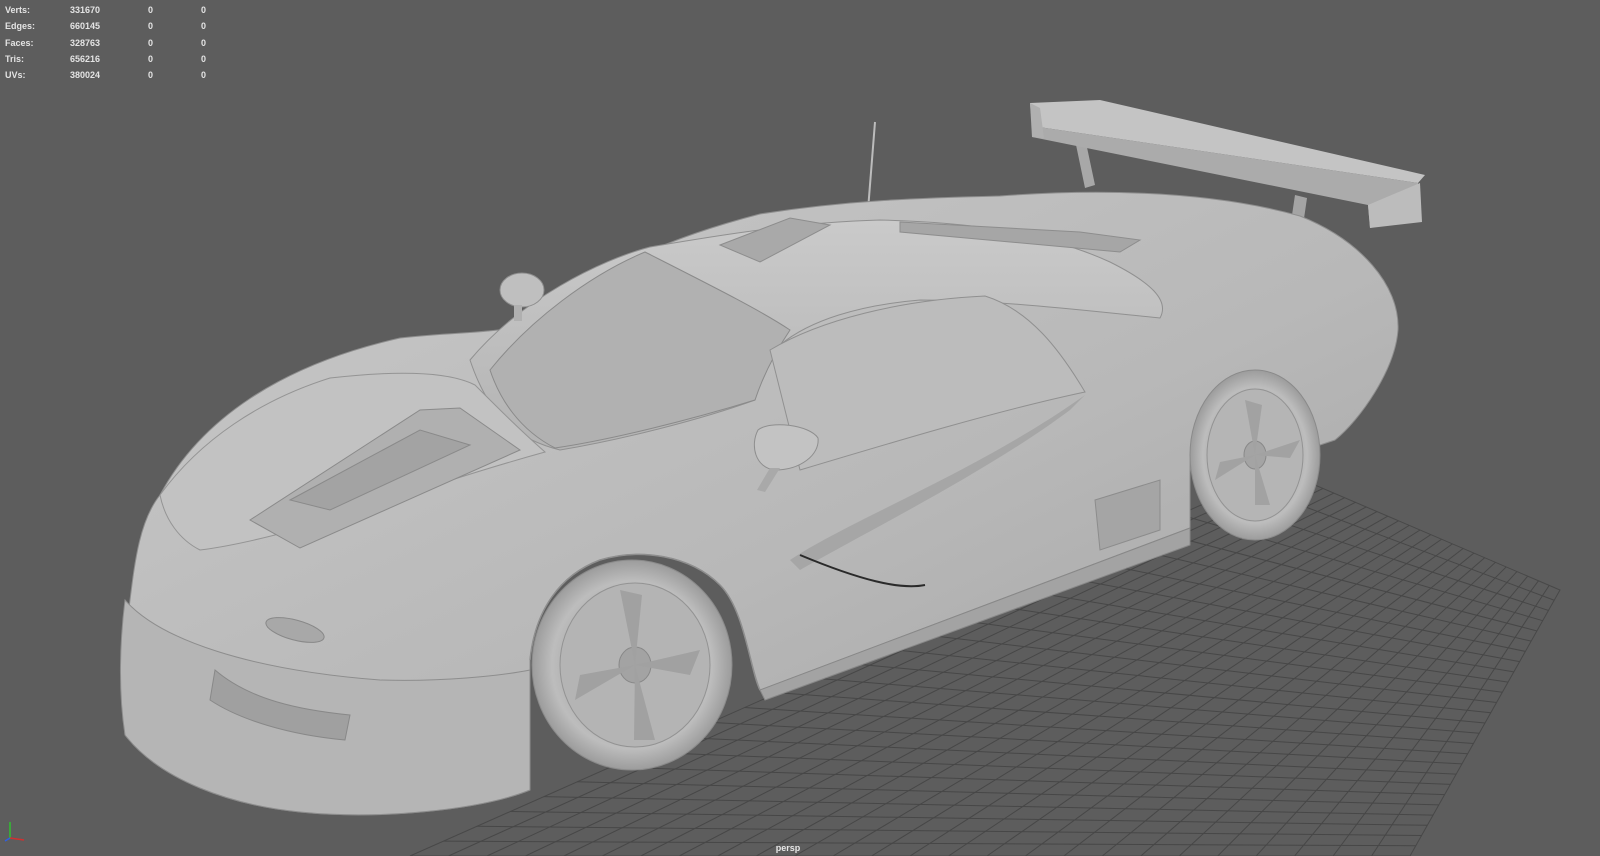 The image size is (1600, 856). I want to click on hud-total-value: 656216, so click(85, 58).